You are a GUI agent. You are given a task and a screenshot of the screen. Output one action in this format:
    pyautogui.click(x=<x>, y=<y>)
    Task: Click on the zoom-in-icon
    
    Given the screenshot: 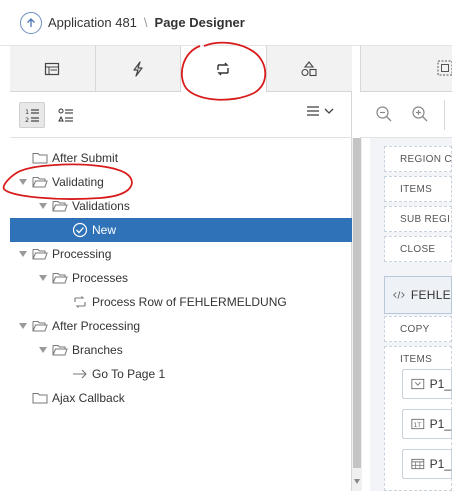 What is the action you would take?
    pyautogui.click(x=420, y=114)
    